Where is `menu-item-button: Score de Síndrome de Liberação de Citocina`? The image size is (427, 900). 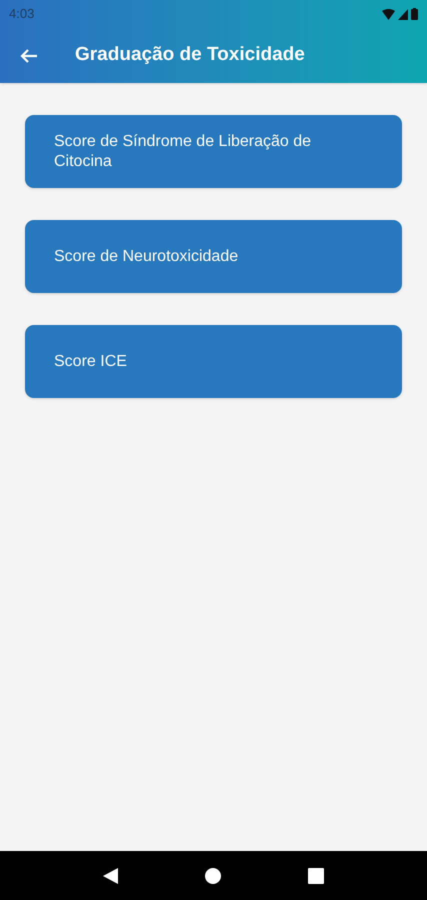
menu-item-button: Score de Síndrome de Liberação de Citocina is located at coordinates (213, 151).